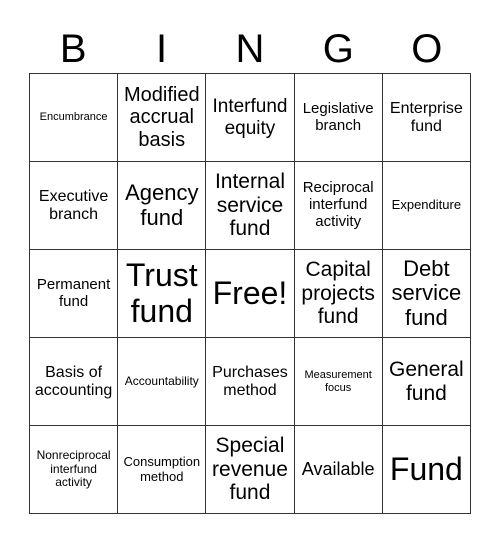  Describe the element at coordinates (426, 381) in the screenshot. I see `bingo-cell: General fund` at that location.